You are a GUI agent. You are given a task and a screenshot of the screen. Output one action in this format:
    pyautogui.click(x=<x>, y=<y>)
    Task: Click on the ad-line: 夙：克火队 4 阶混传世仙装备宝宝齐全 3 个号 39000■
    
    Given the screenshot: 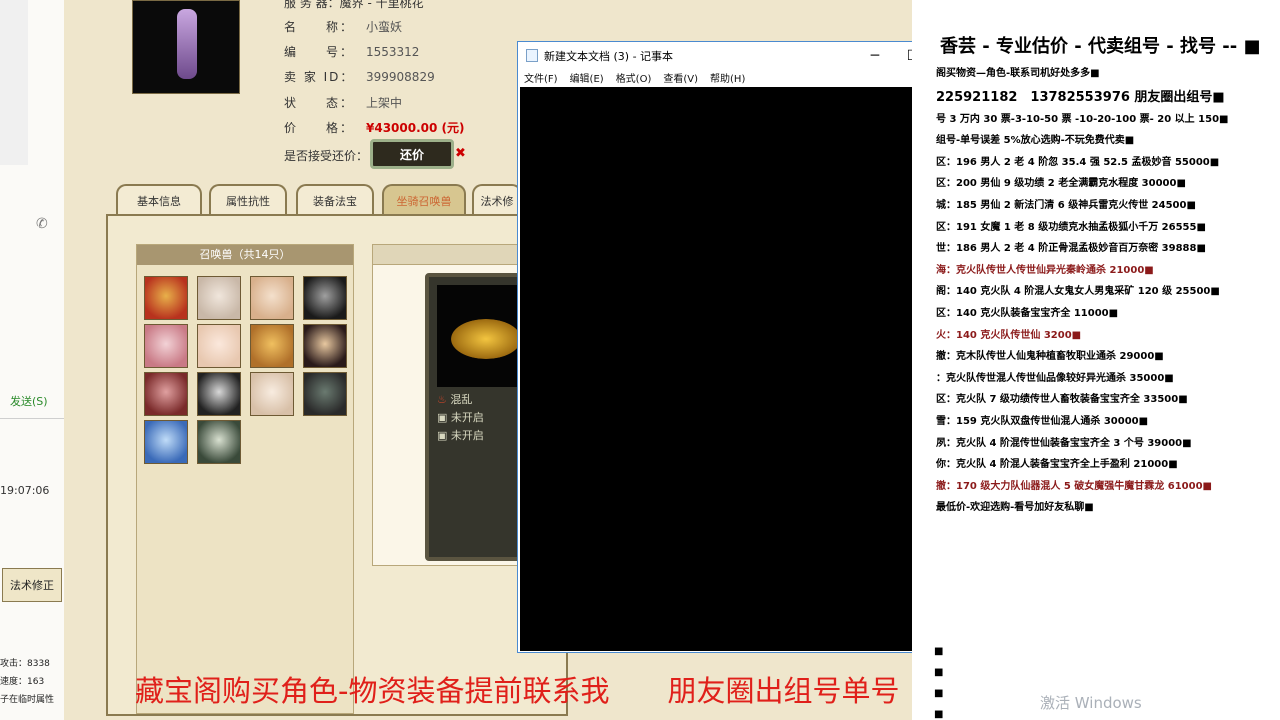 What is the action you would take?
    pyautogui.click(x=1064, y=443)
    